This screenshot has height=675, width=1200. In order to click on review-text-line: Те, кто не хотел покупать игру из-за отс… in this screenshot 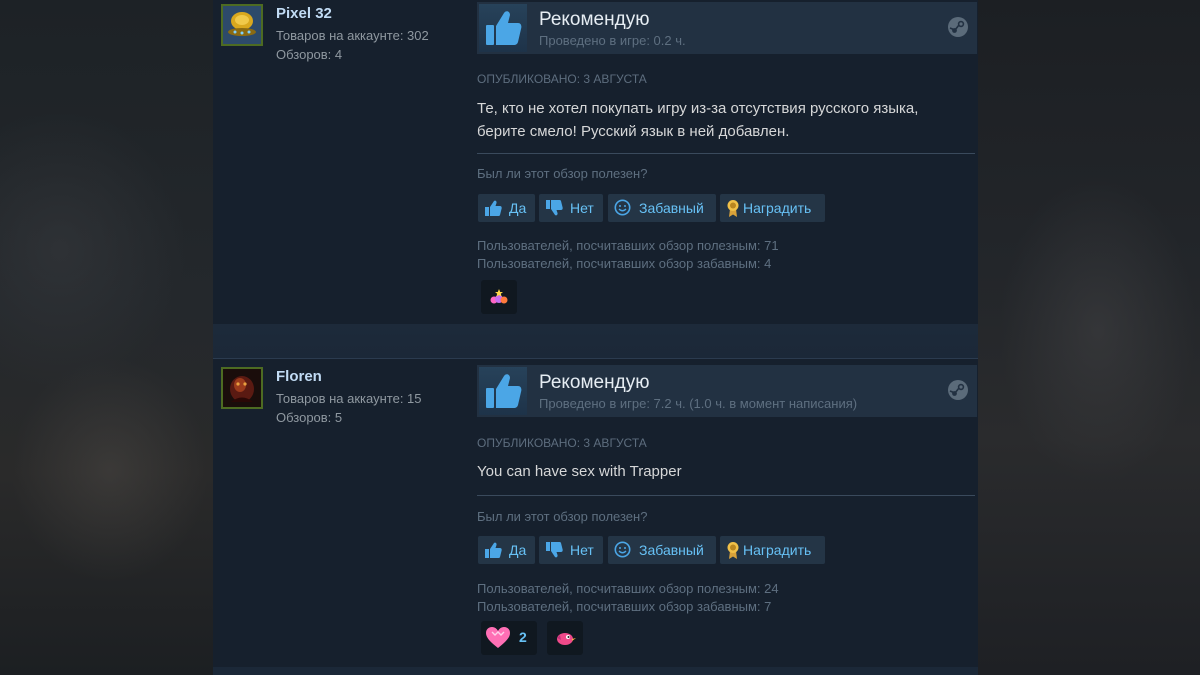, I will do `click(698, 108)`.